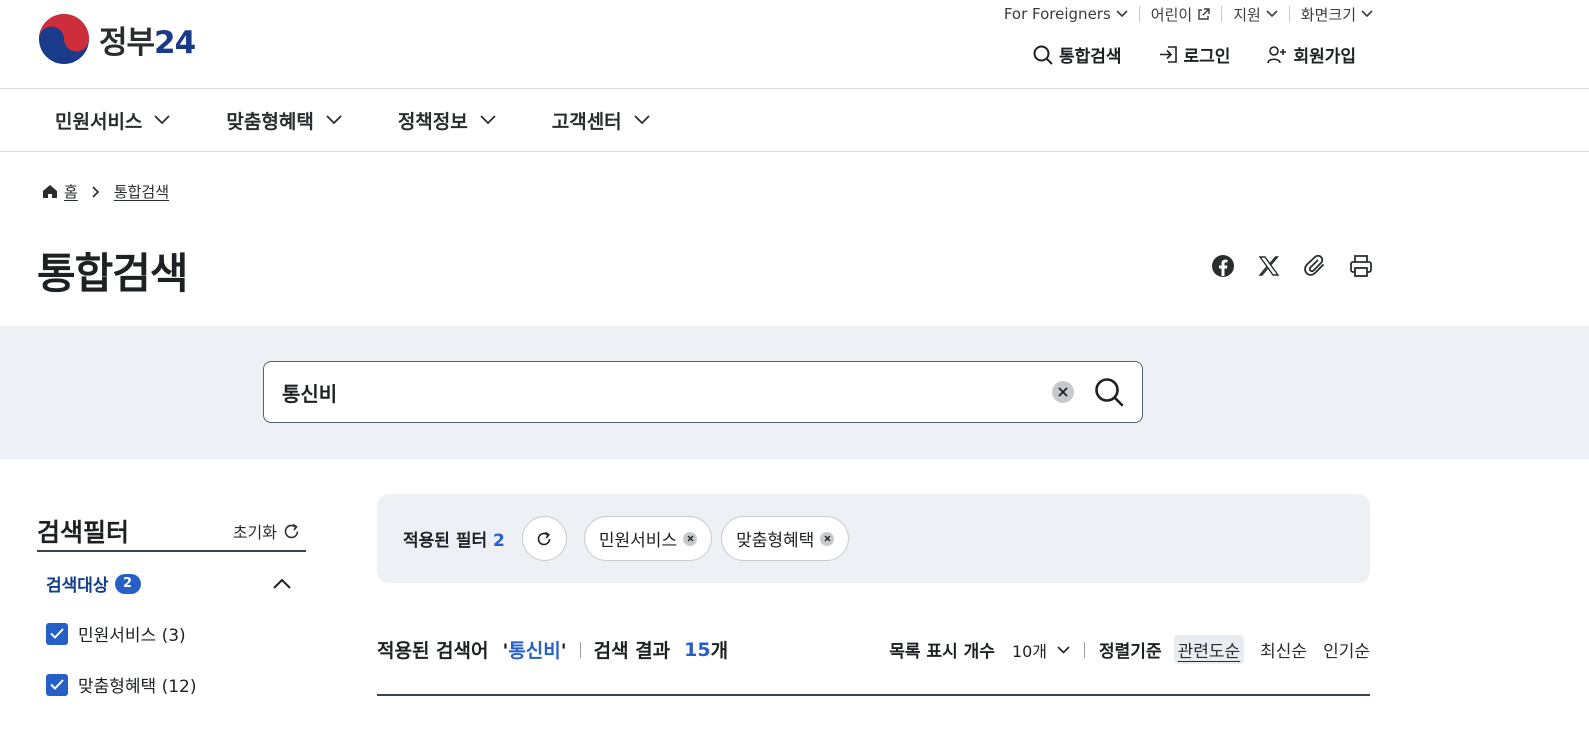  Describe the element at coordinates (667, 392) in the screenshot. I see `search-input` at that location.